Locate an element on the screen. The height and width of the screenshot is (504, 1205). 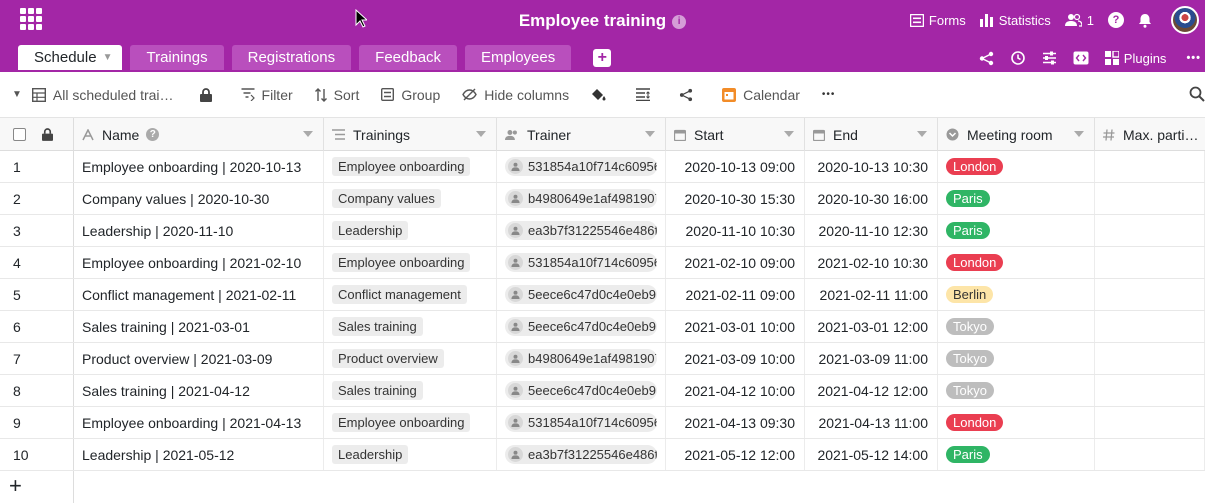
plugins-button: Plugins is located at coordinates (1135, 58).